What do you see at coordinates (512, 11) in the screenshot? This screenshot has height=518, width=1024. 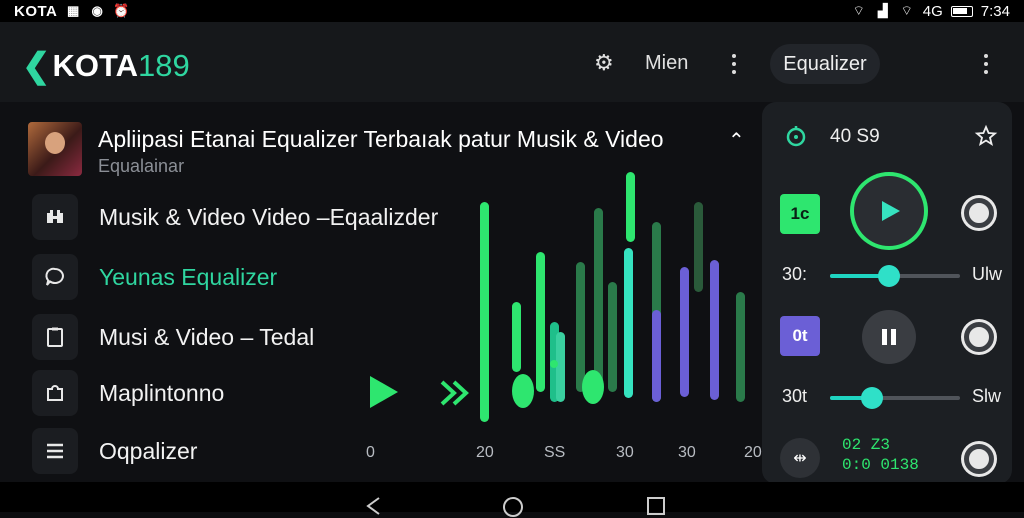 I see `status-bar: KOTA ▦ ◉ ⏰ ⌔ ▟ ⌔ 4G 7:34` at bounding box center [512, 11].